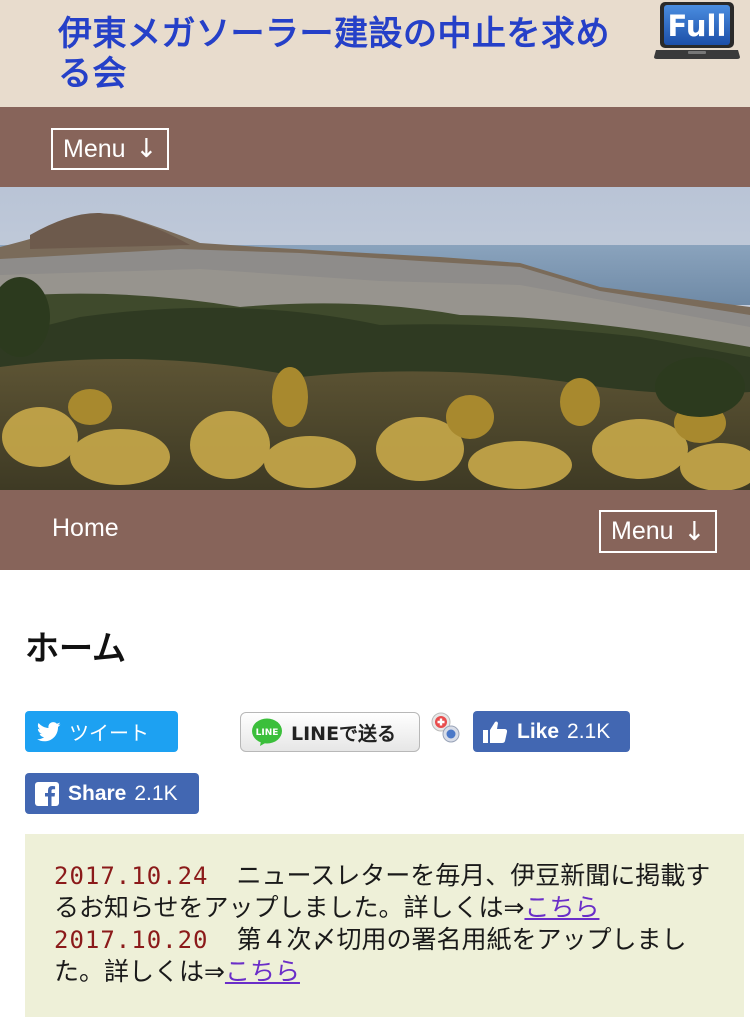 The image size is (750, 1017). I want to click on menu-button-bottom: Menu ↓, so click(658, 531).